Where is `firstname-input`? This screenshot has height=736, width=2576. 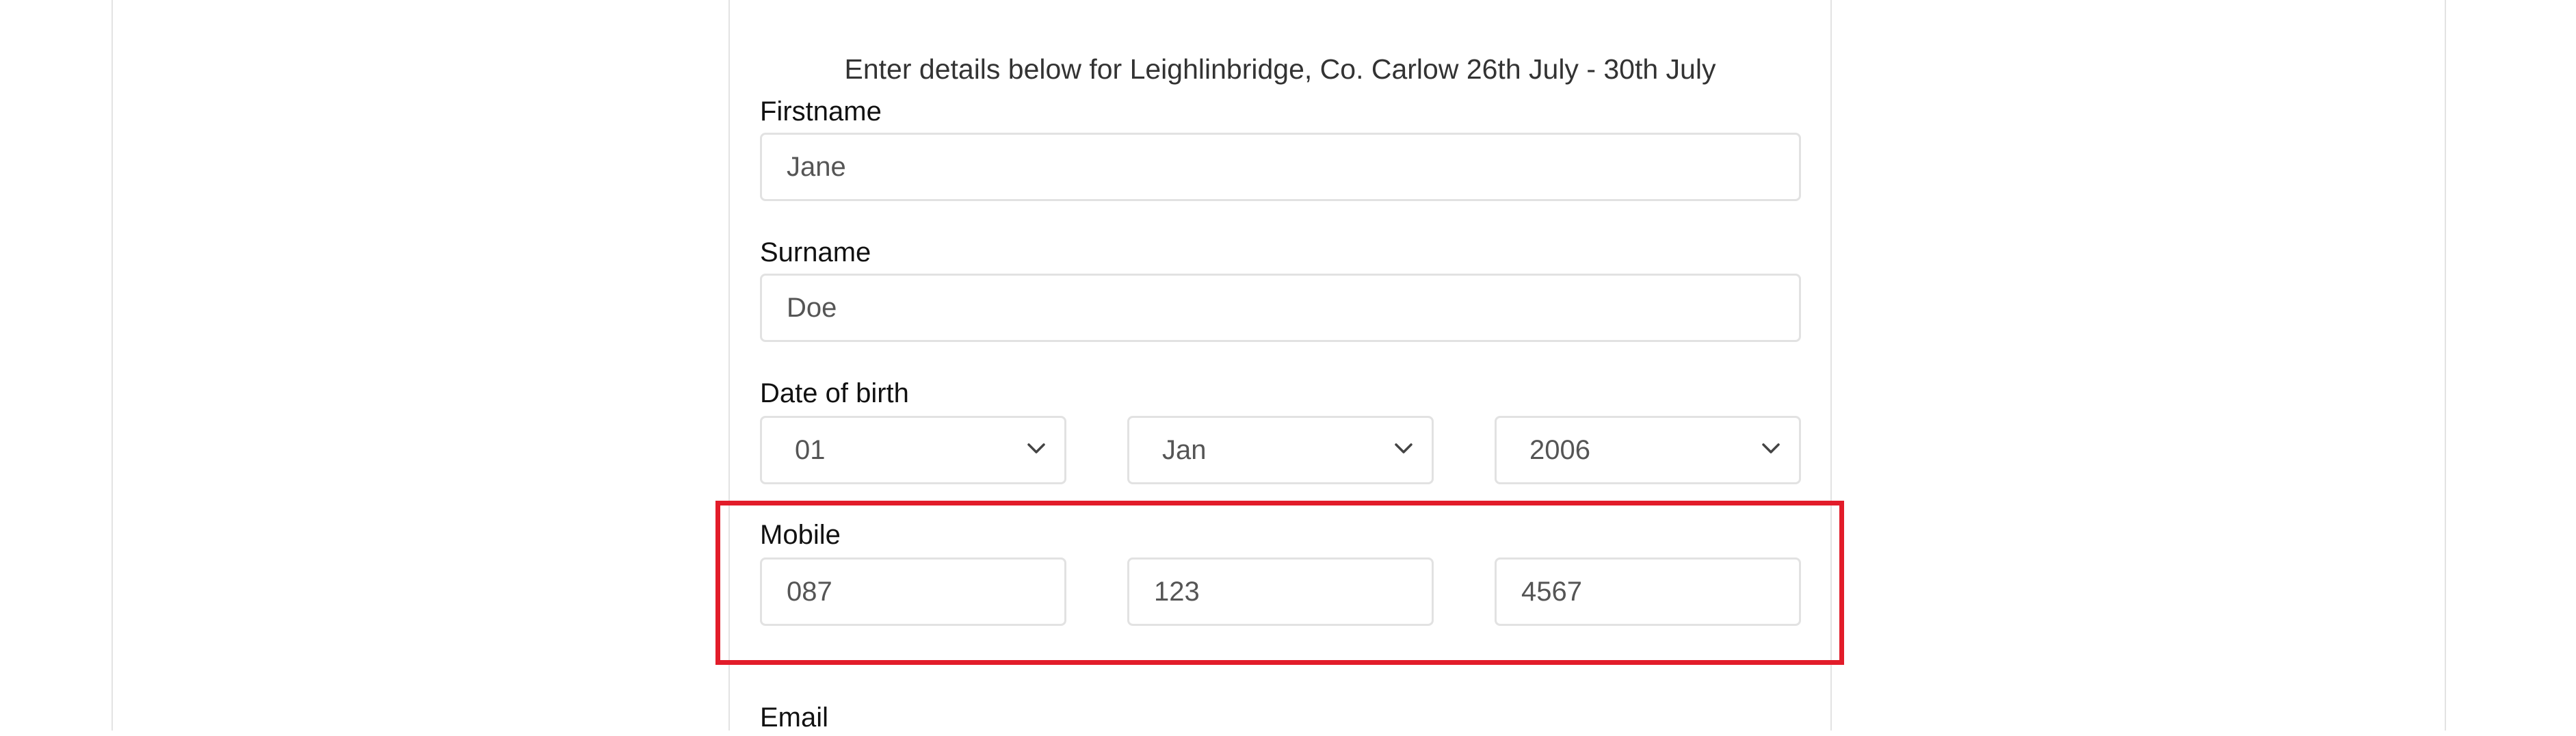
firstname-input is located at coordinates (1280, 167).